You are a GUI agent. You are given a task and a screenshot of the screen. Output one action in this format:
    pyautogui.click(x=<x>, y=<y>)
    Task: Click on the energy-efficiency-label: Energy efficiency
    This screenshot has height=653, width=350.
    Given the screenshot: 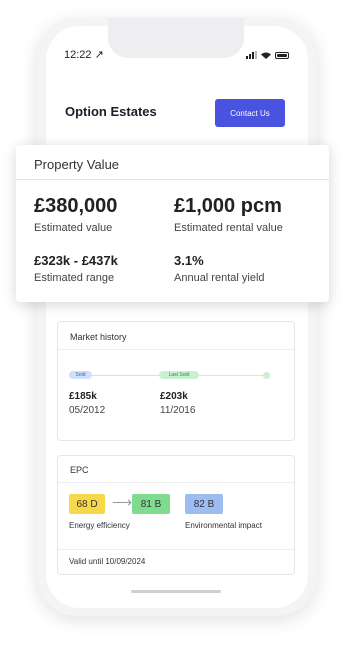 What is the action you would take?
    pyautogui.click(x=99, y=525)
    